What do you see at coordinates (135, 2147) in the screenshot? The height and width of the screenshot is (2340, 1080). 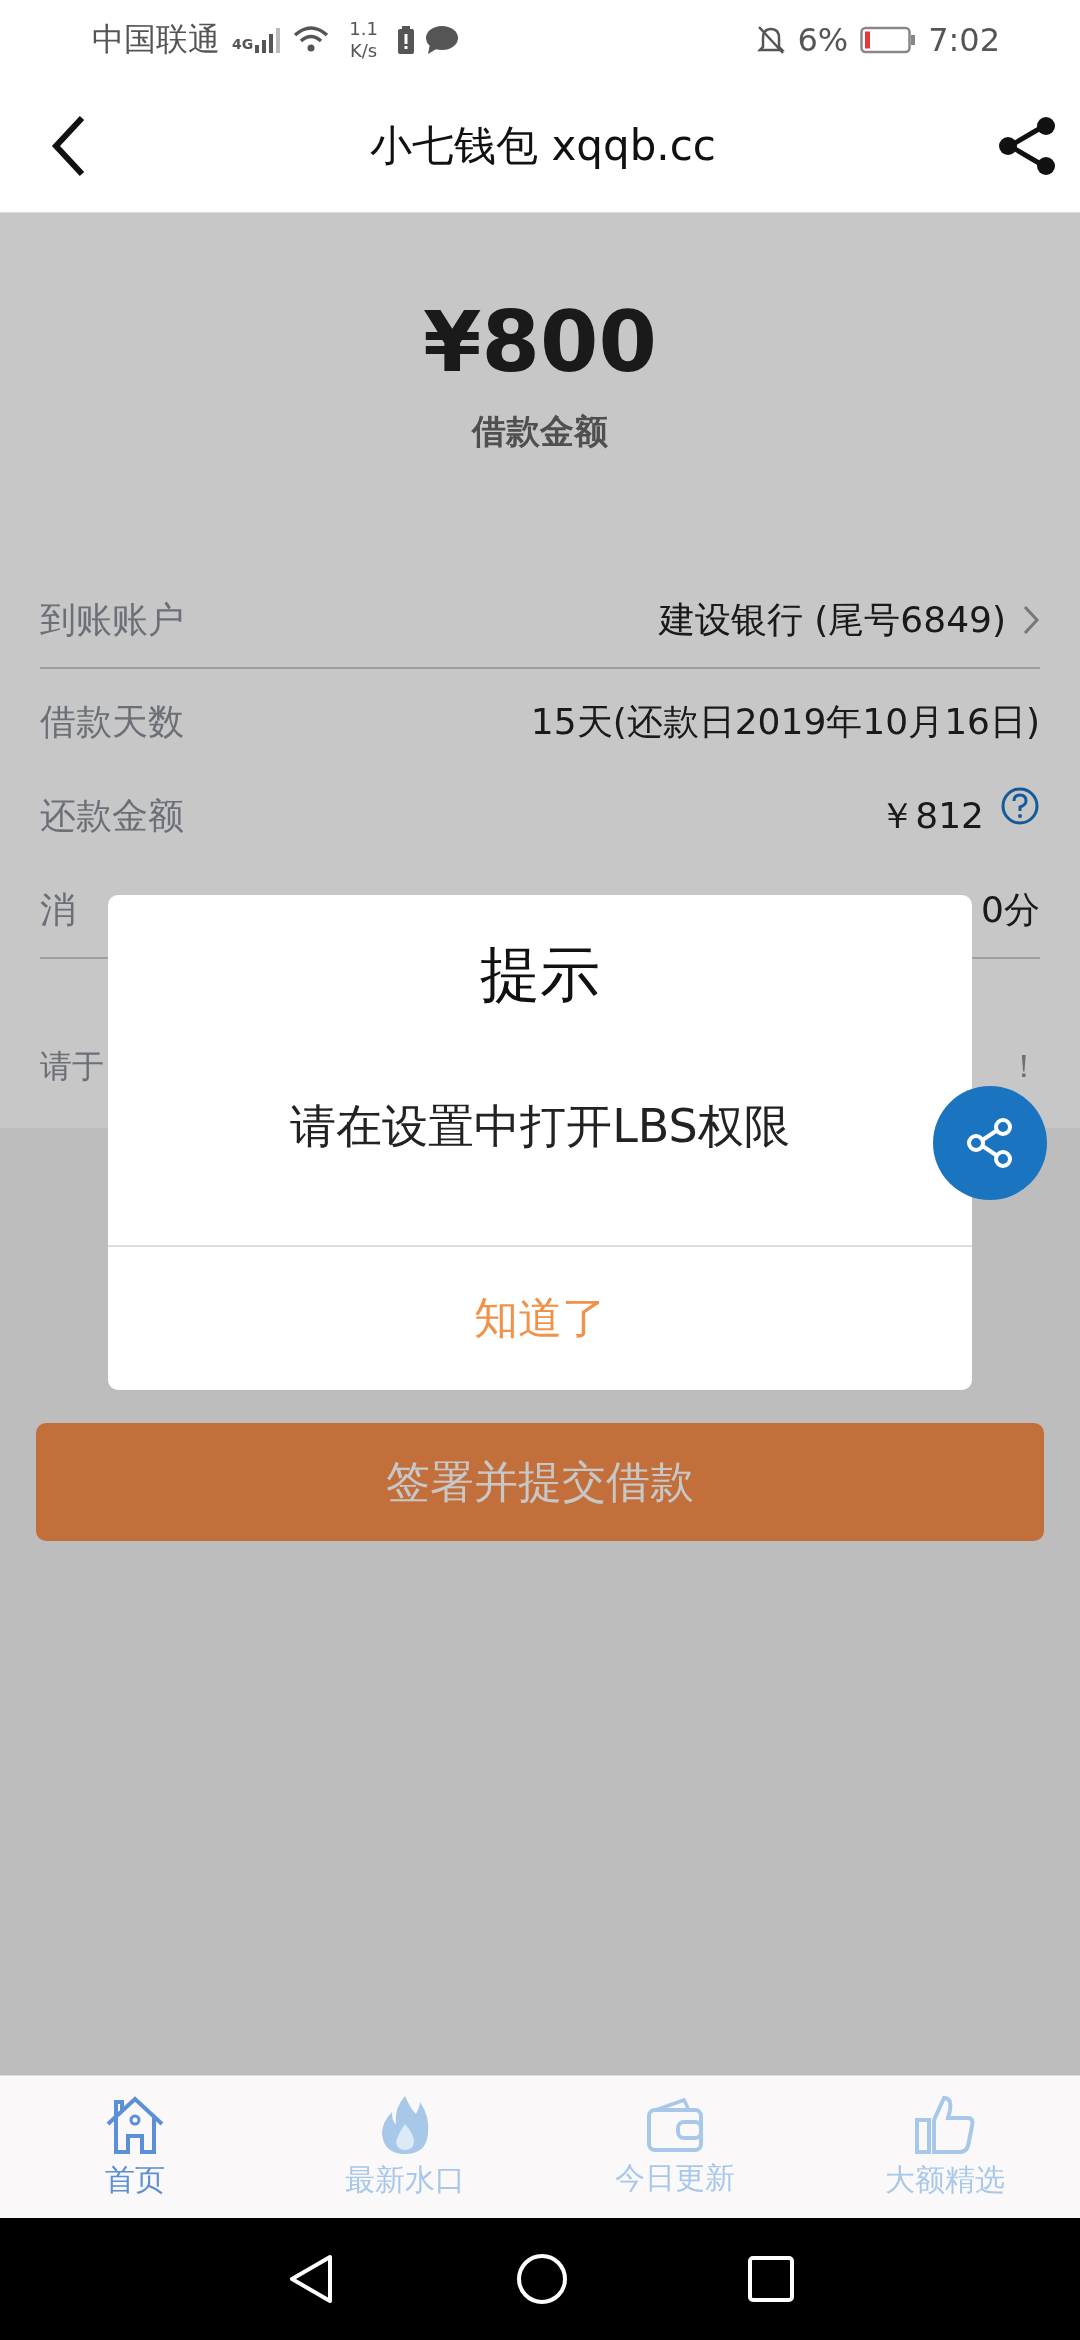 I see `nav-tab: 首页` at bounding box center [135, 2147].